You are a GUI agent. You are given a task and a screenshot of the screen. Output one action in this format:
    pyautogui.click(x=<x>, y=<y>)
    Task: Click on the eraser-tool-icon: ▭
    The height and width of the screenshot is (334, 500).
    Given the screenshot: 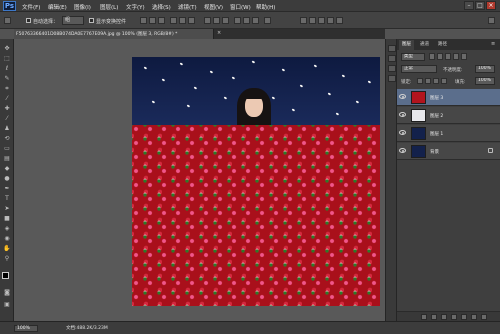 What is the action you would take?
    pyautogui.click(x=7, y=149)
    